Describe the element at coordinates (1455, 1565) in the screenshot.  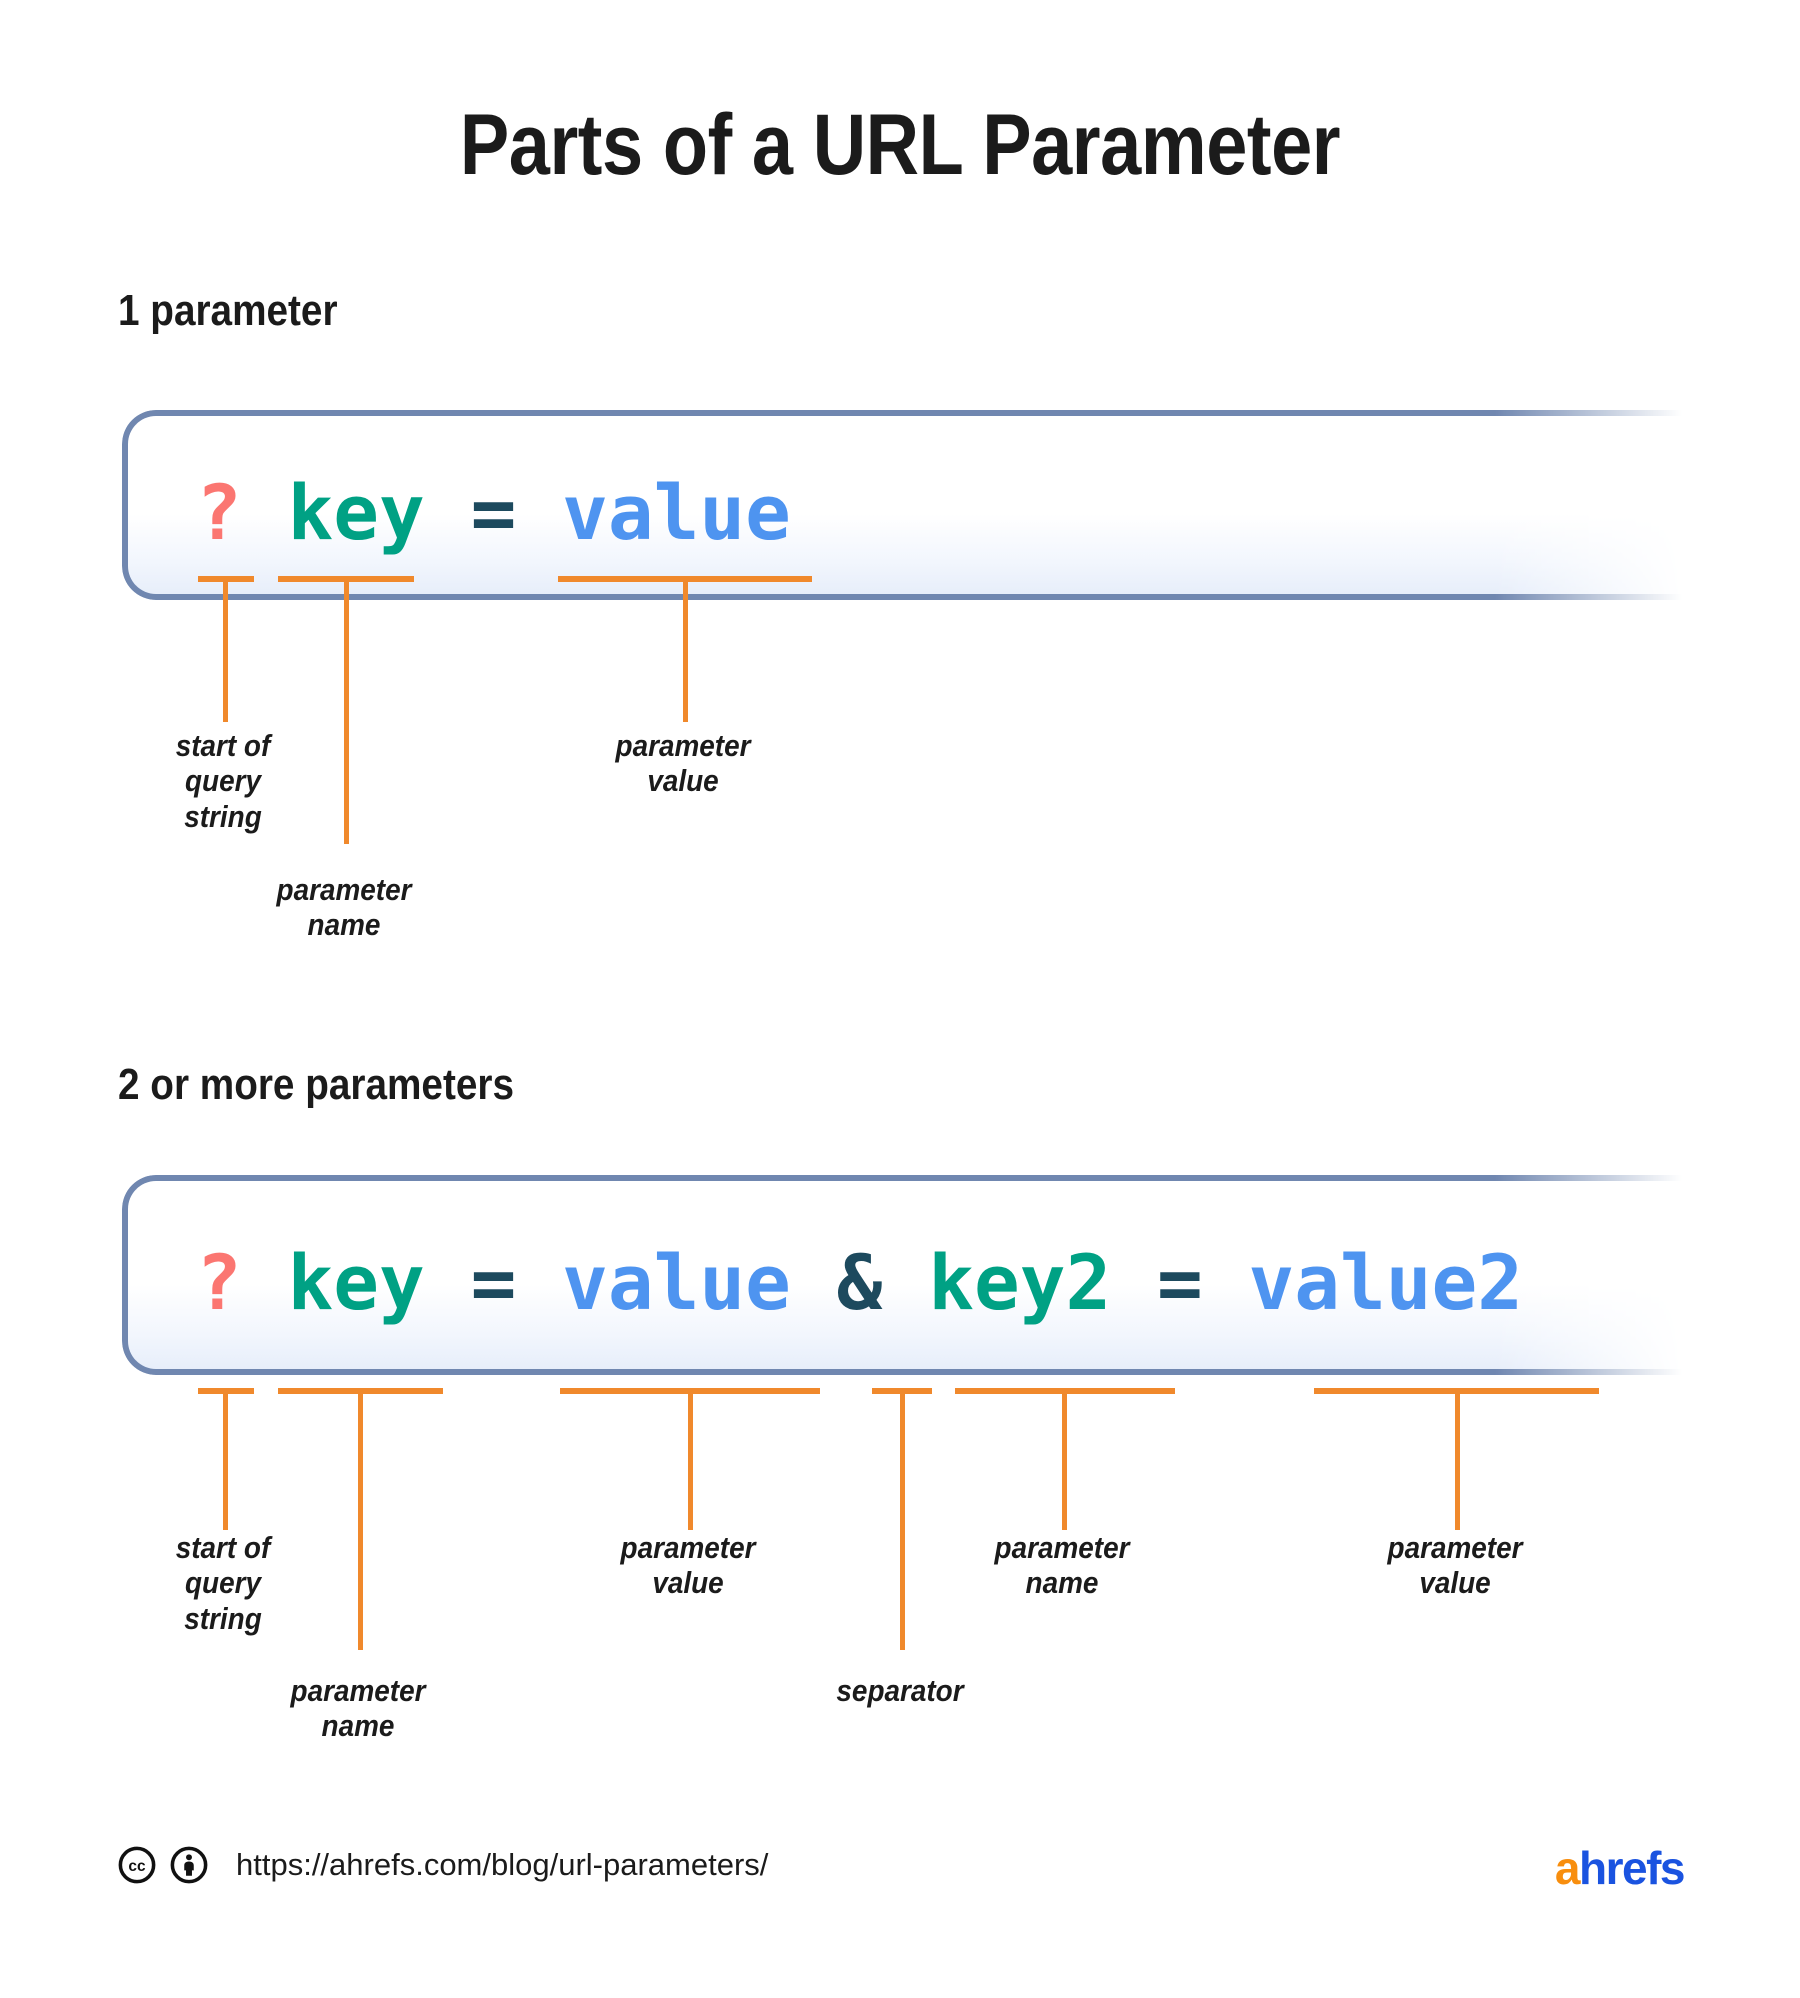
I see `annotation-parameter-value-2b: parameter value` at that location.